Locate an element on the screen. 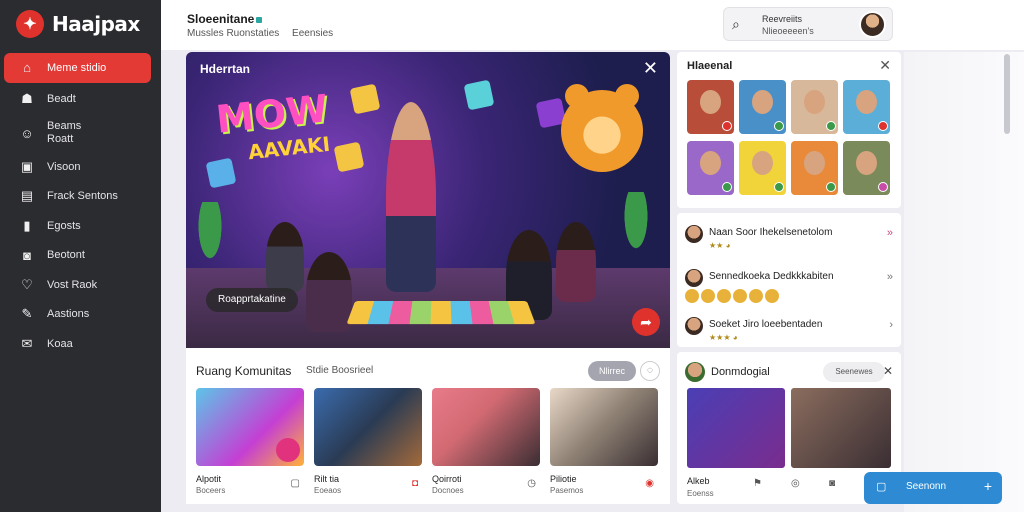 This screenshot has width=1024, height=512. sidebar-item-label: Vost Raok is located at coordinates (72, 284).